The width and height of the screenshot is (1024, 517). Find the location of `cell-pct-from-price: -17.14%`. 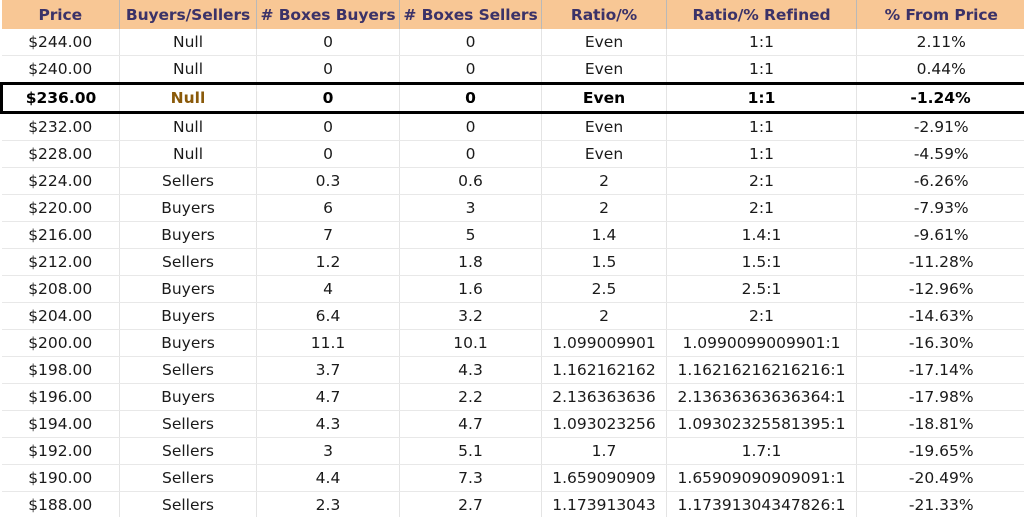

cell-pct-from-price: -17.14% is located at coordinates (940, 370).